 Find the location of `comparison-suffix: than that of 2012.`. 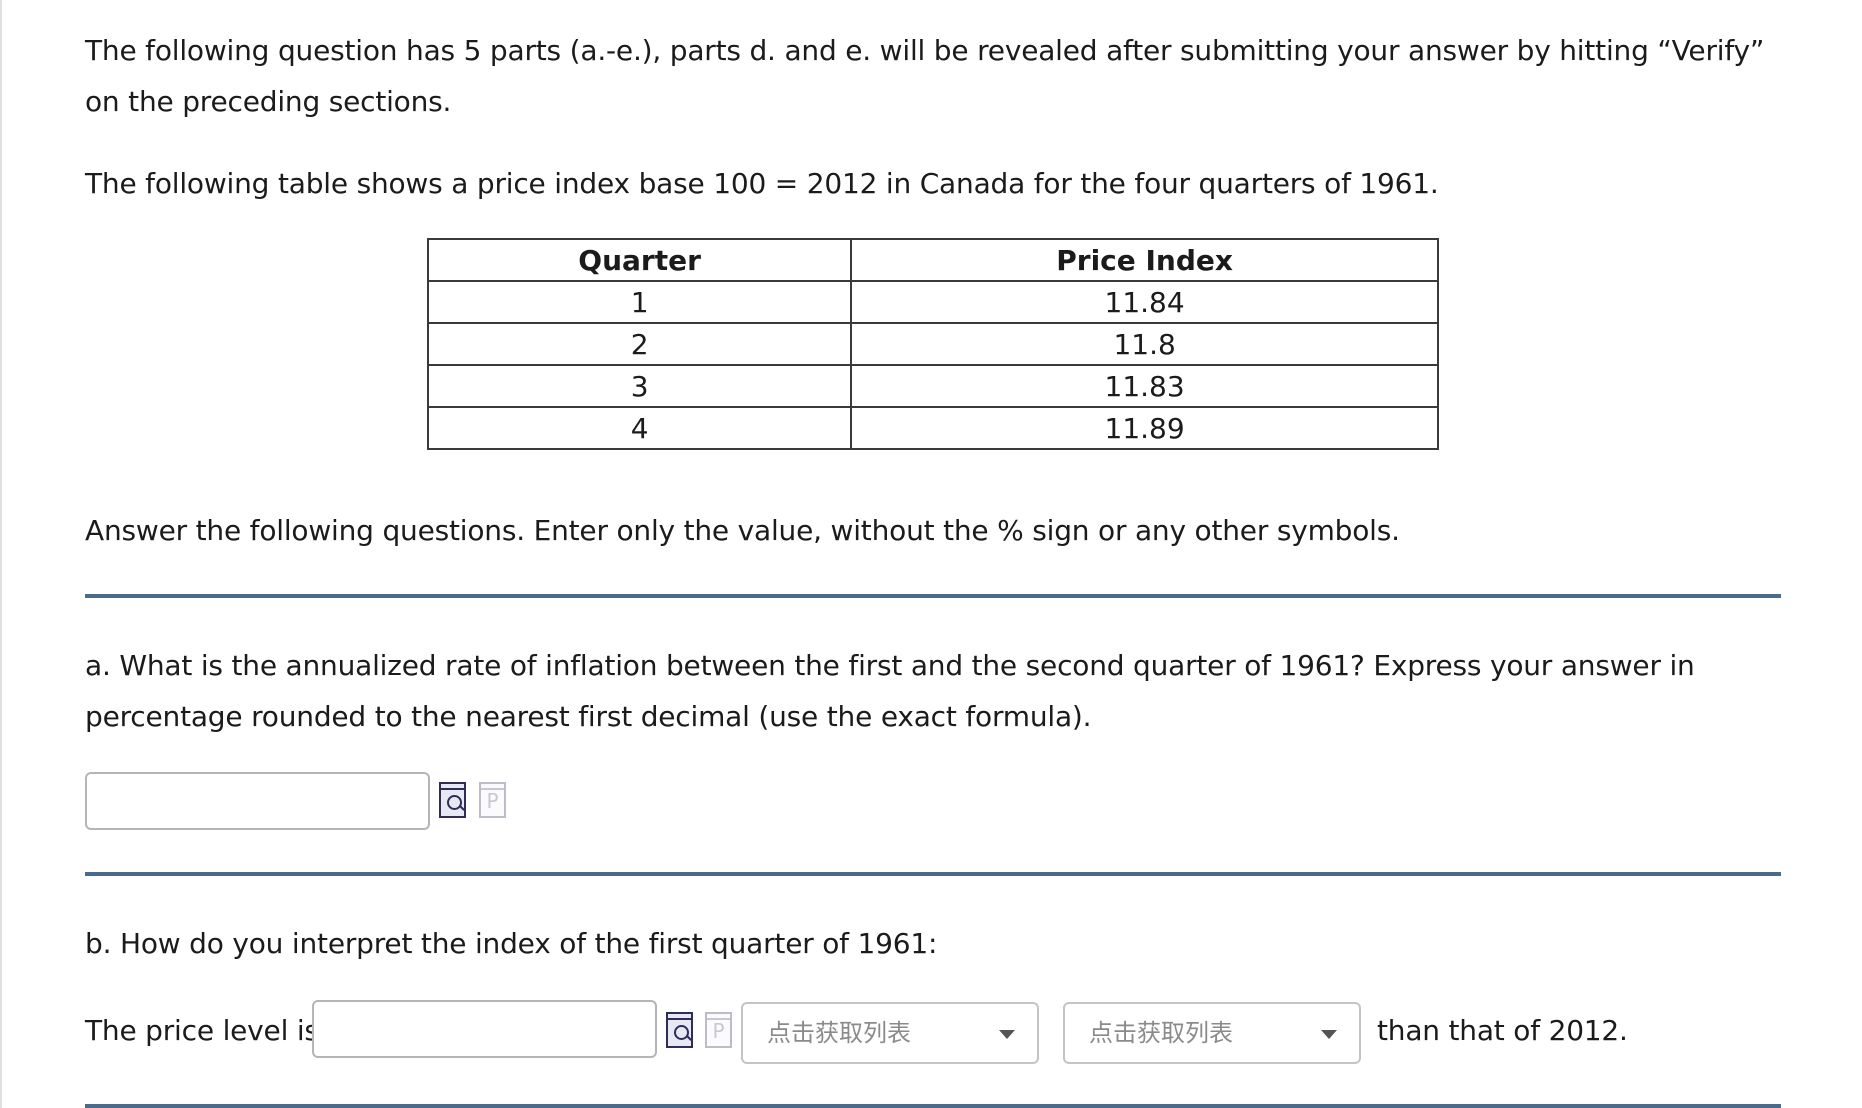

comparison-suffix: than that of 2012. is located at coordinates (1502, 1030).